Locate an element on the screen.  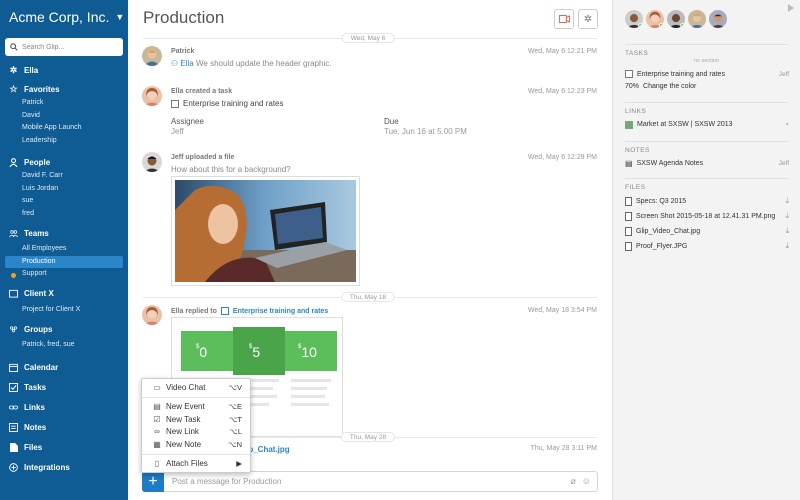
sidebar-item-files: Files is located at coordinates (64, 448).